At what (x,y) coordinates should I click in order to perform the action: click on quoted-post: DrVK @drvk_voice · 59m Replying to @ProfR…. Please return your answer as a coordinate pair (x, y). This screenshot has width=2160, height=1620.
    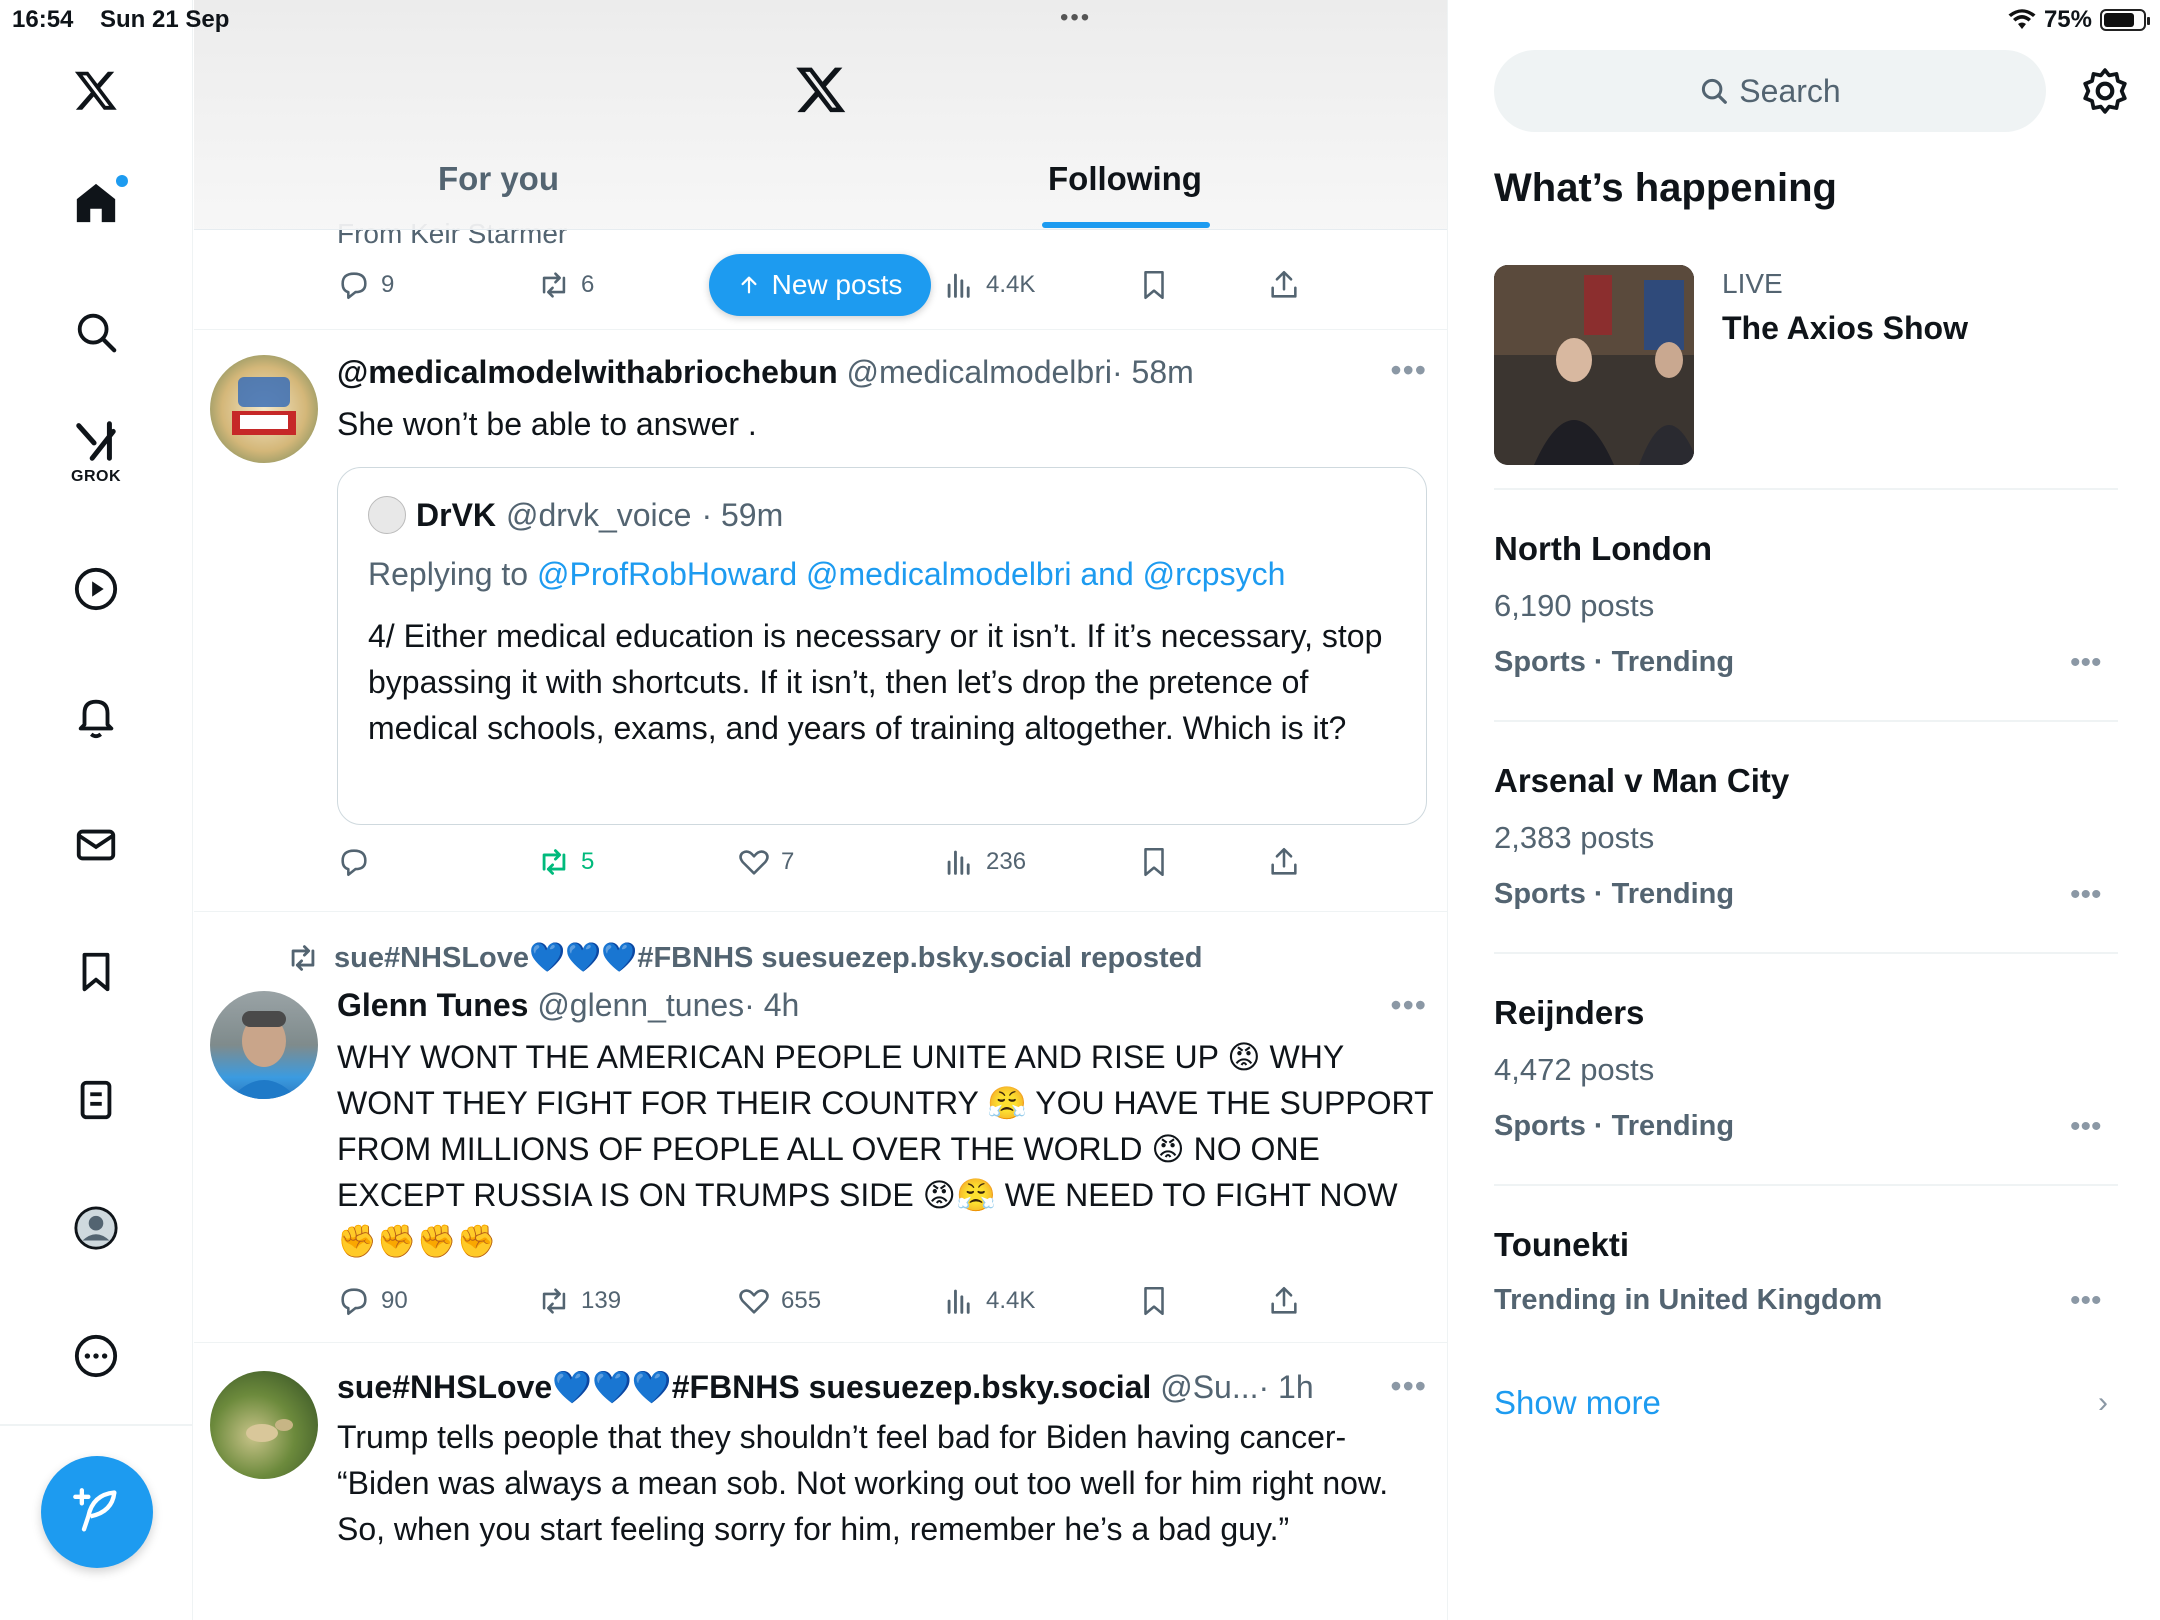
    Looking at the image, I should click on (882, 646).